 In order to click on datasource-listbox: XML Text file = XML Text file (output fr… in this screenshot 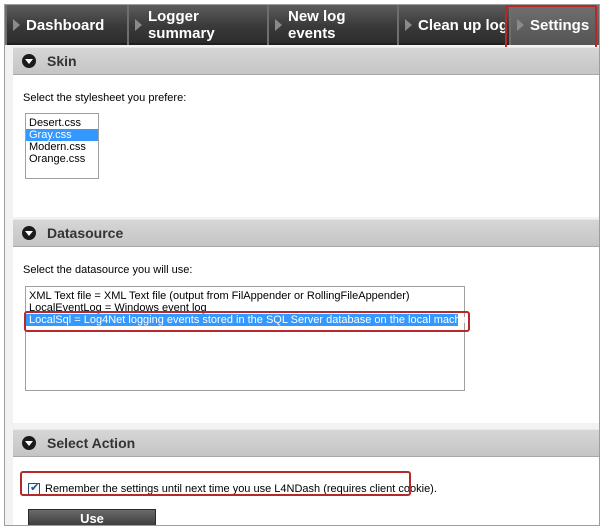, I will do `click(250, 338)`.